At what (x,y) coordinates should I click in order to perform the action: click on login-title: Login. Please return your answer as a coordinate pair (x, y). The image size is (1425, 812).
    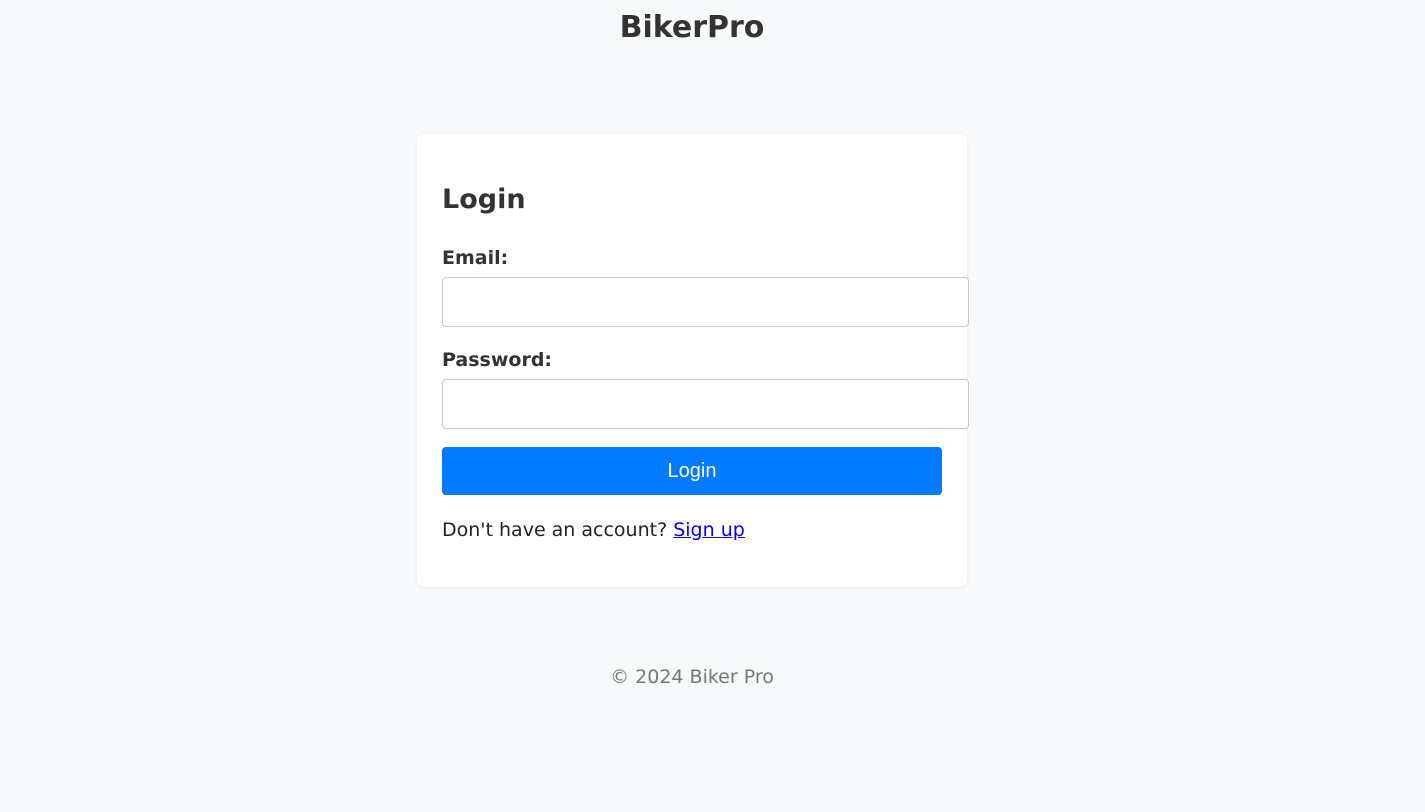
    Looking at the image, I should click on (484, 199).